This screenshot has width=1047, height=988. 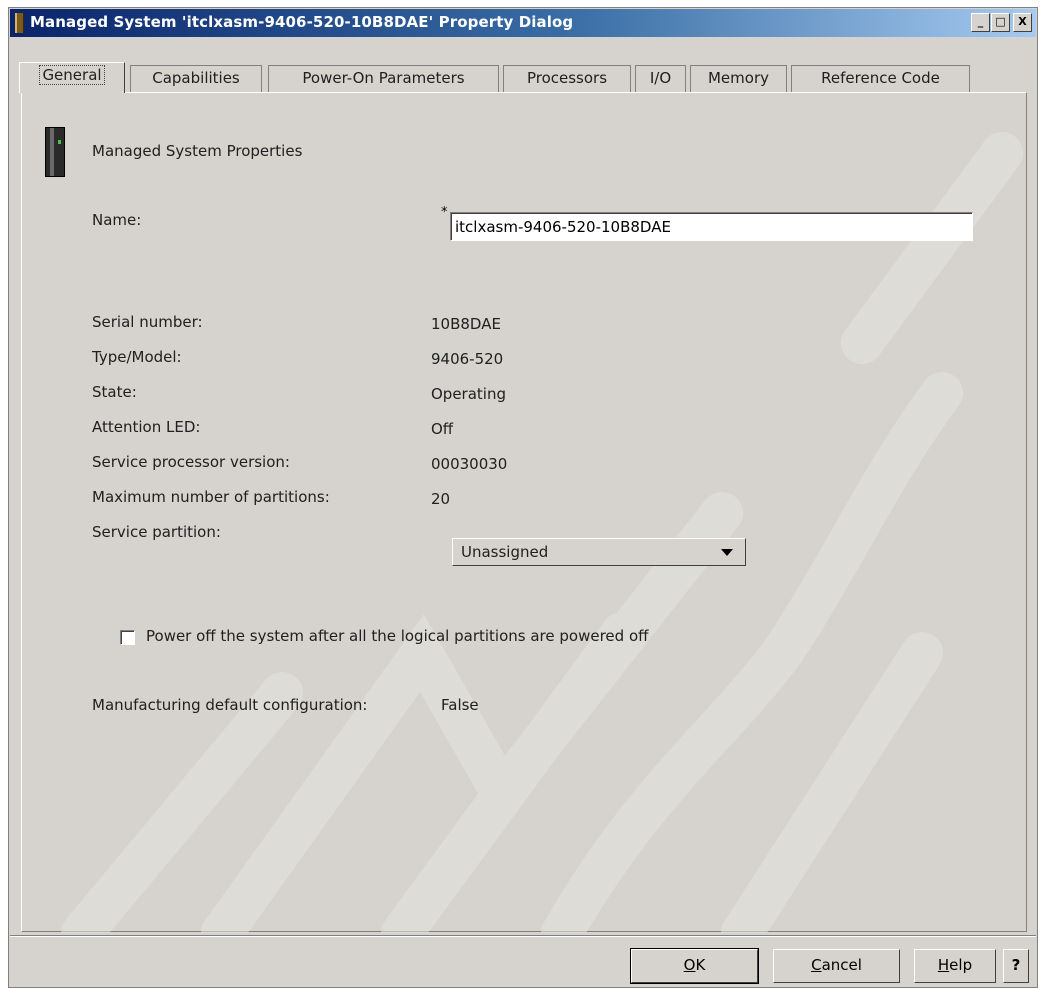 I want to click on tab-capabilities: Capabilities, so click(x=196, y=78).